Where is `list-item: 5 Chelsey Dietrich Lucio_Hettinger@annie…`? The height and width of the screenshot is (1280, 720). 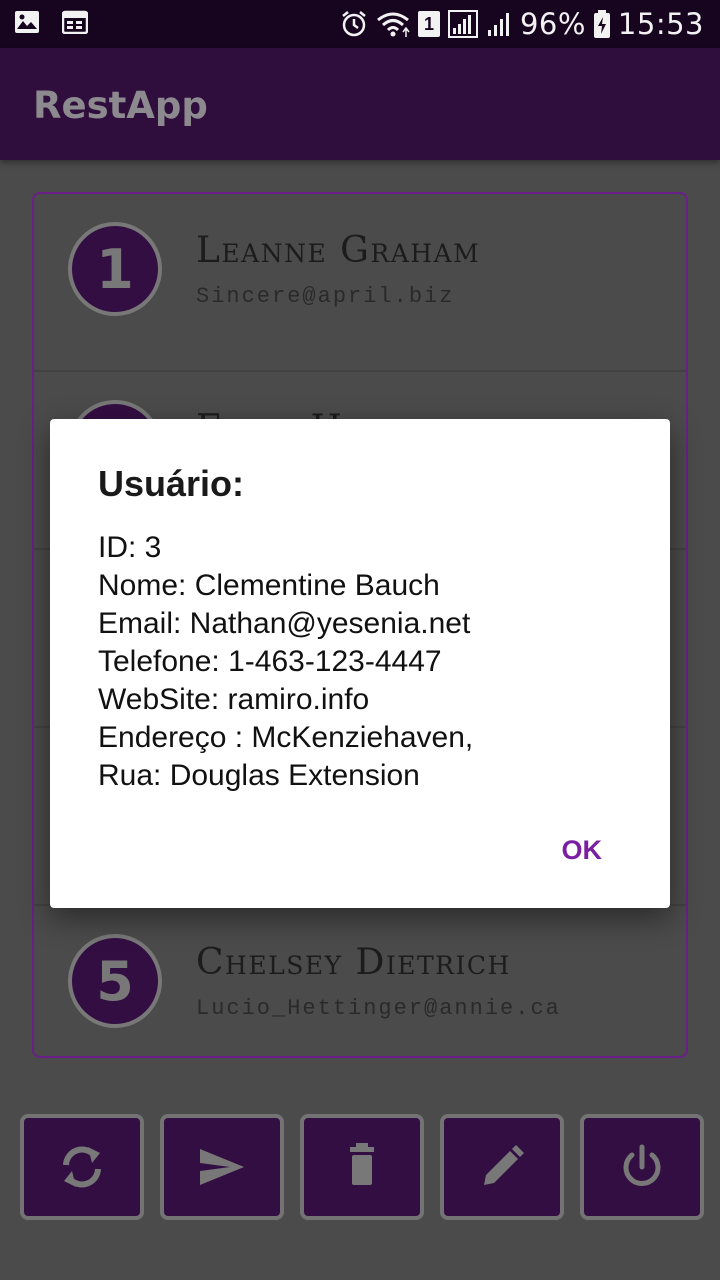 list-item: 5 Chelsey Dietrich Lucio_Hettinger@annie… is located at coordinates (360, 981).